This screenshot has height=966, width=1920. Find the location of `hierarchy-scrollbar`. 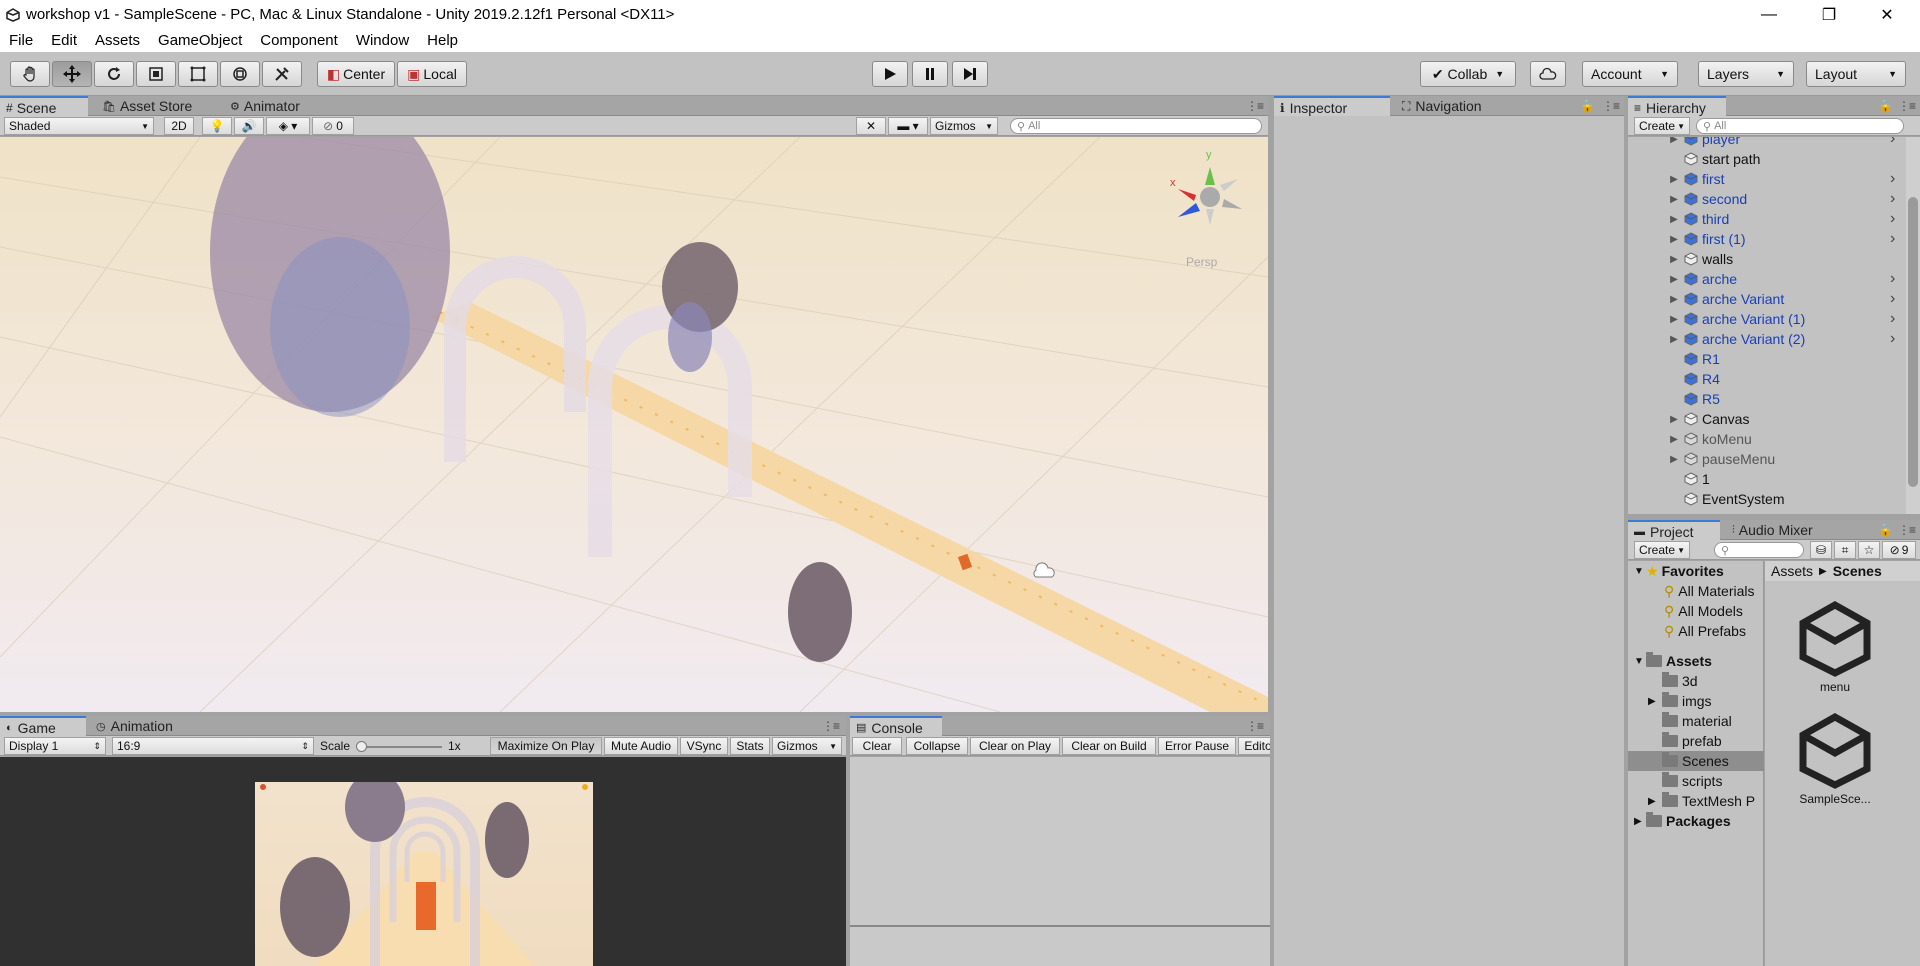

hierarchy-scrollbar is located at coordinates (1913, 325).